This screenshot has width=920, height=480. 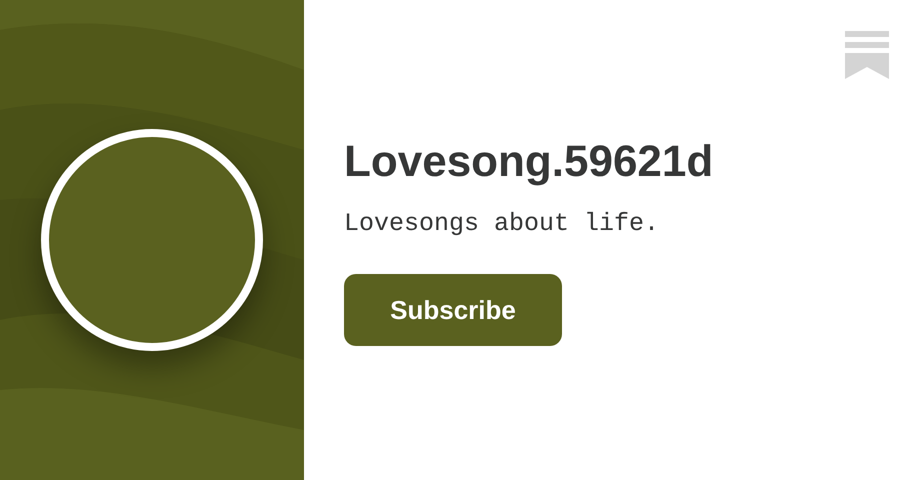 What do you see at coordinates (867, 55) in the screenshot?
I see `bookmark-icon` at bounding box center [867, 55].